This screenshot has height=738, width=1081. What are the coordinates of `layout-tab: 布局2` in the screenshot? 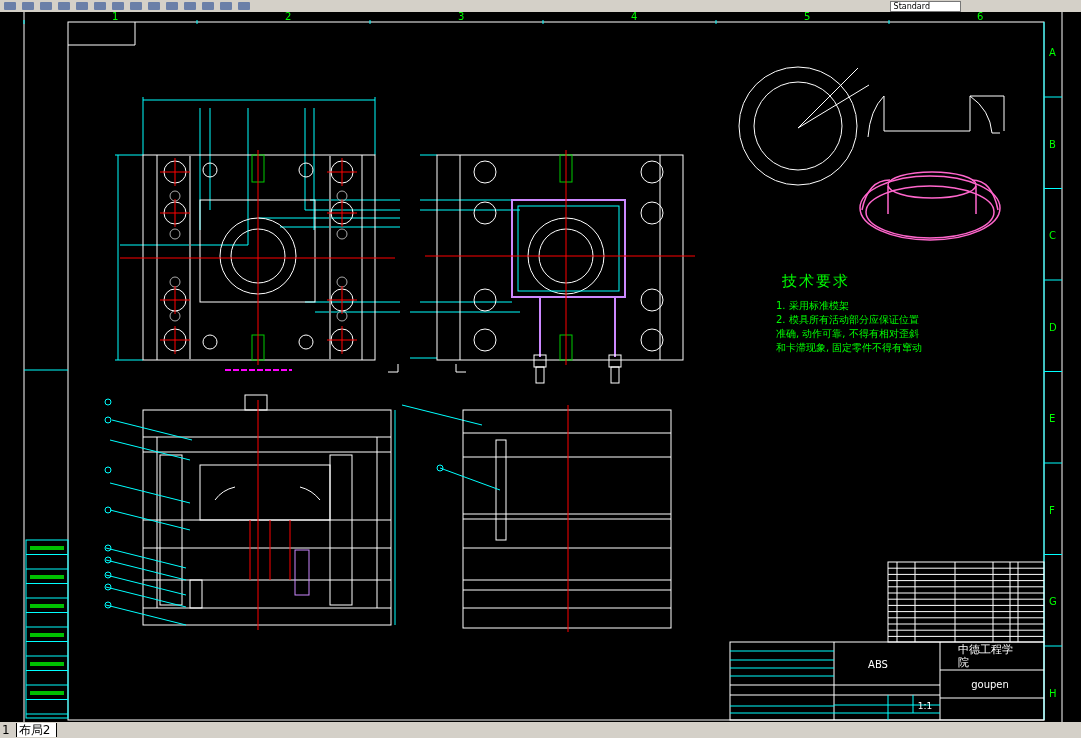 It's located at (37, 730).